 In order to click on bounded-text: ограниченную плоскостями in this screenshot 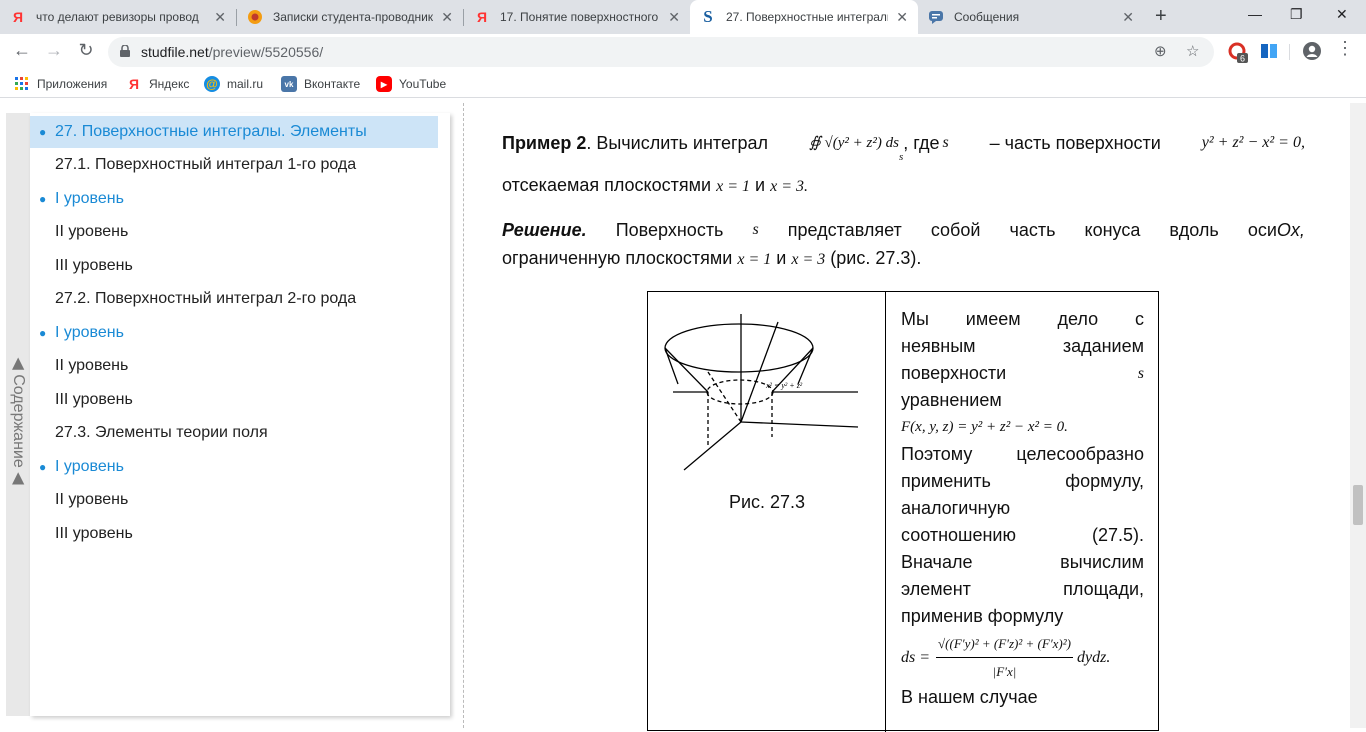, I will do `click(617, 258)`.